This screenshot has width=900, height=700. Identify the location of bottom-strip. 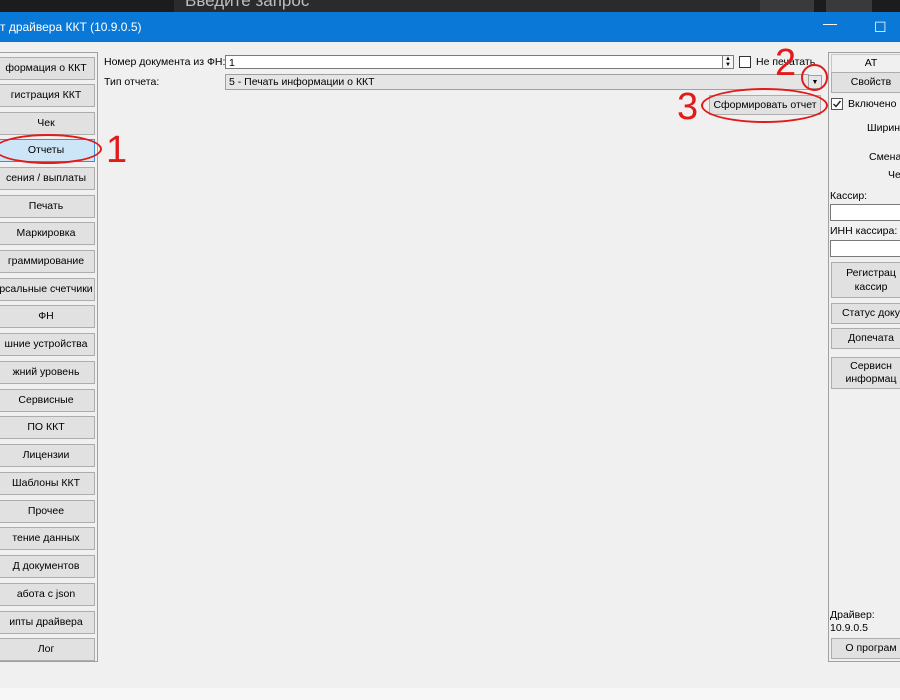
(450, 694).